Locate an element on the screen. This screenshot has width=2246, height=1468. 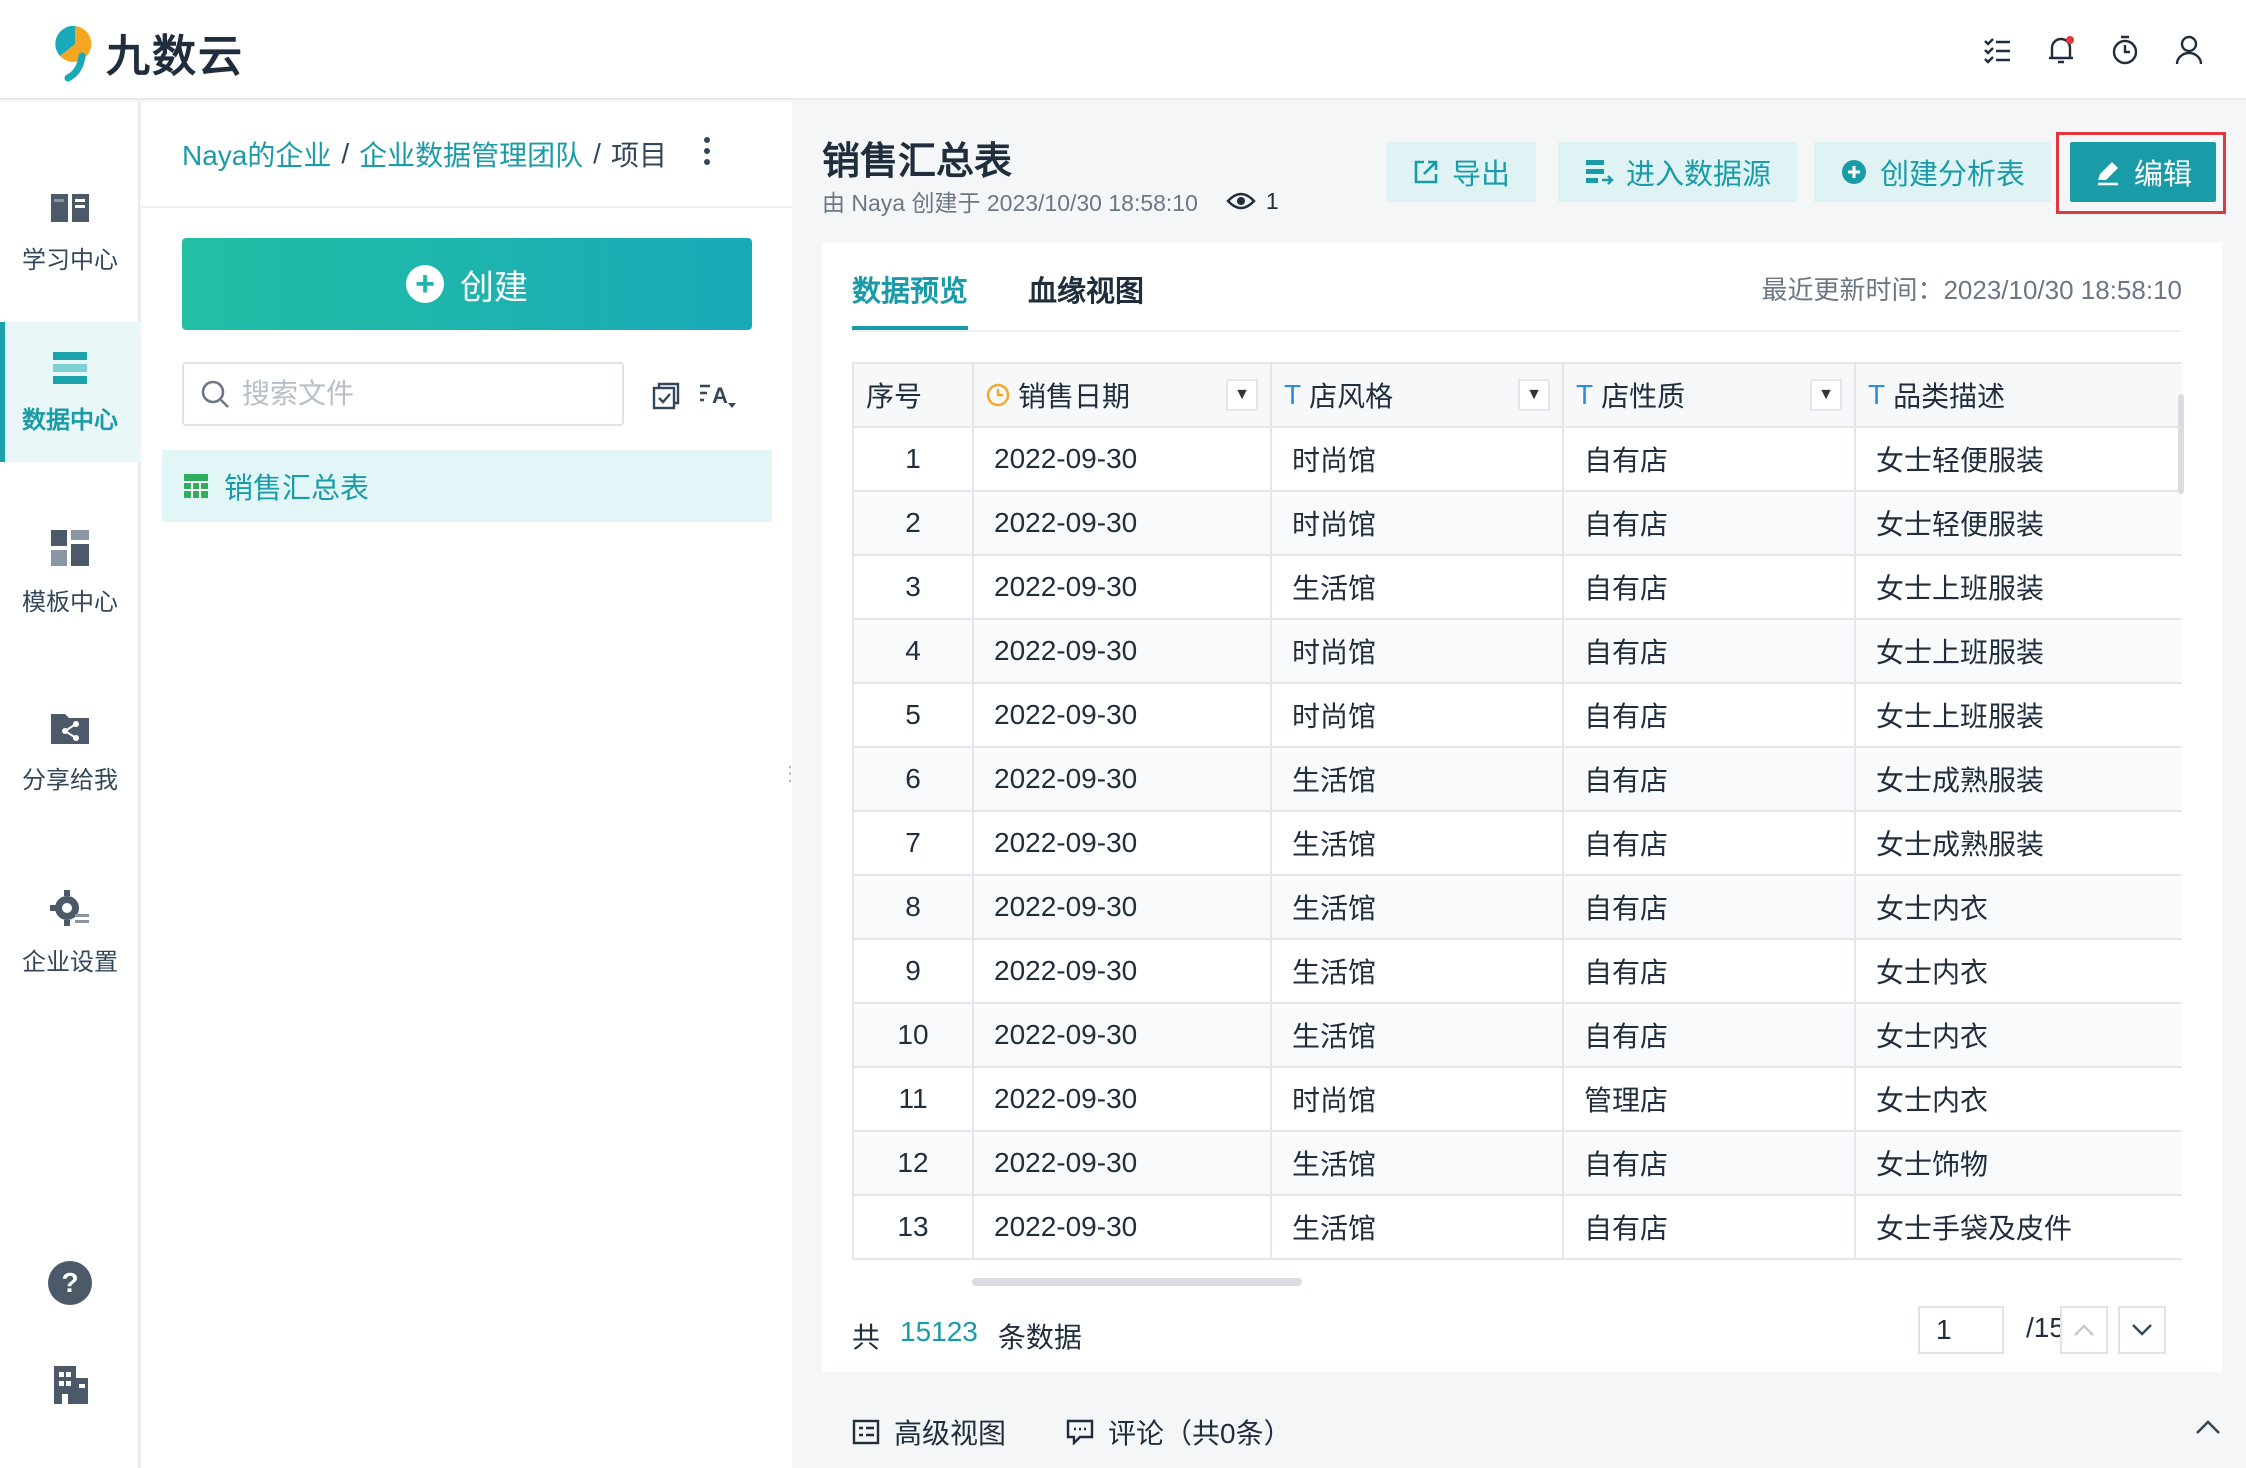
sort-icon: A is located at coordinates (718, 396).